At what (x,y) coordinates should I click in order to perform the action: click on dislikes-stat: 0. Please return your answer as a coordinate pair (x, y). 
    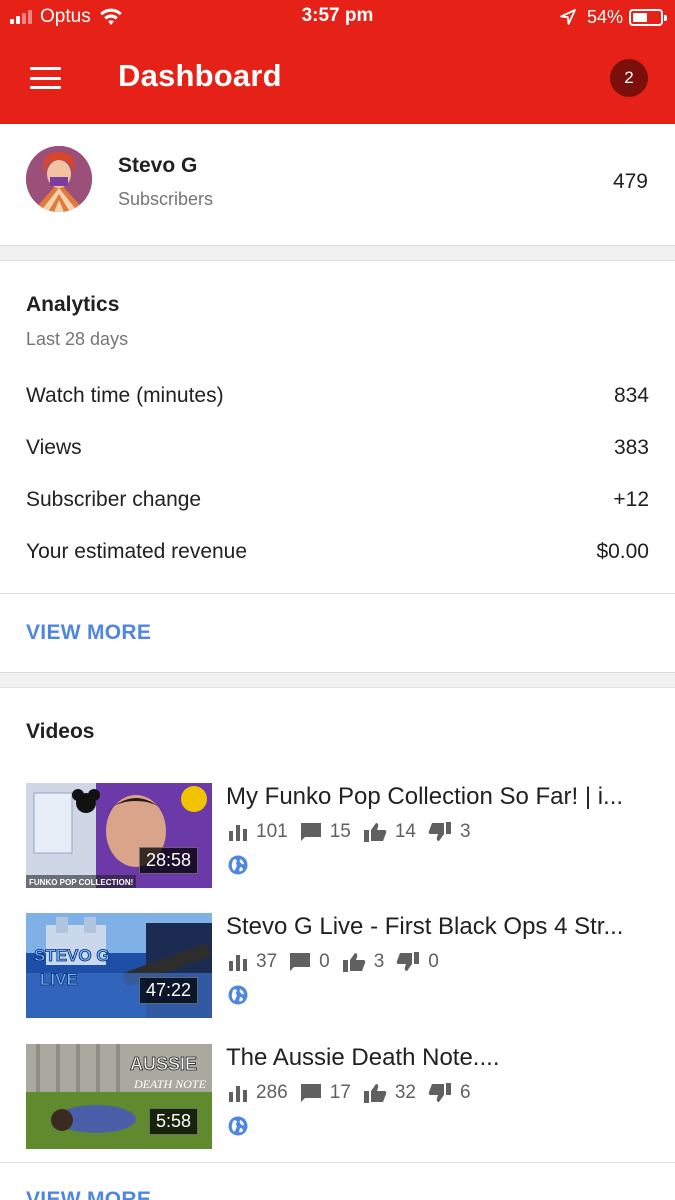
    Looking at the image, I should click on (417, 962).